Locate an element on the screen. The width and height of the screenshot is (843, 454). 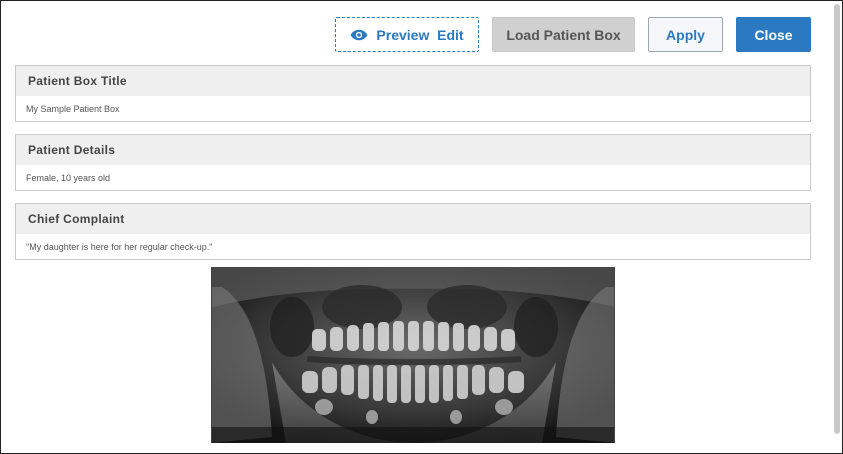
eye-icon is located at coordinates (359, 34).